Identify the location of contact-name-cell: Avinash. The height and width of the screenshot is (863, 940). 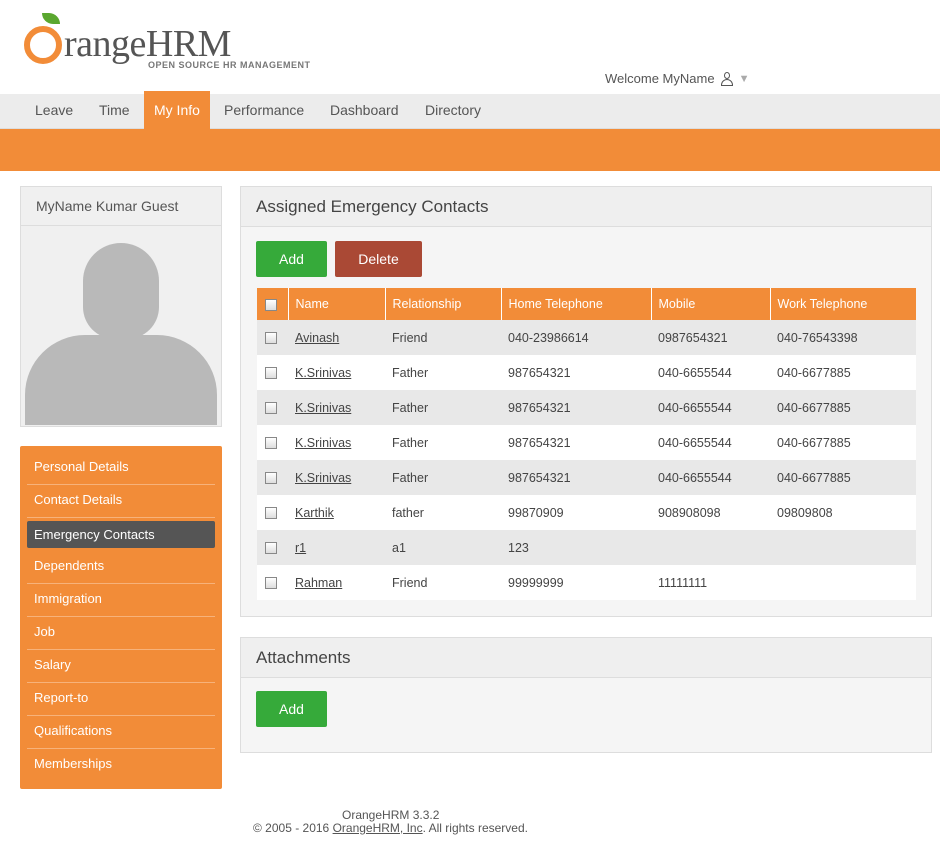
(336, 337).